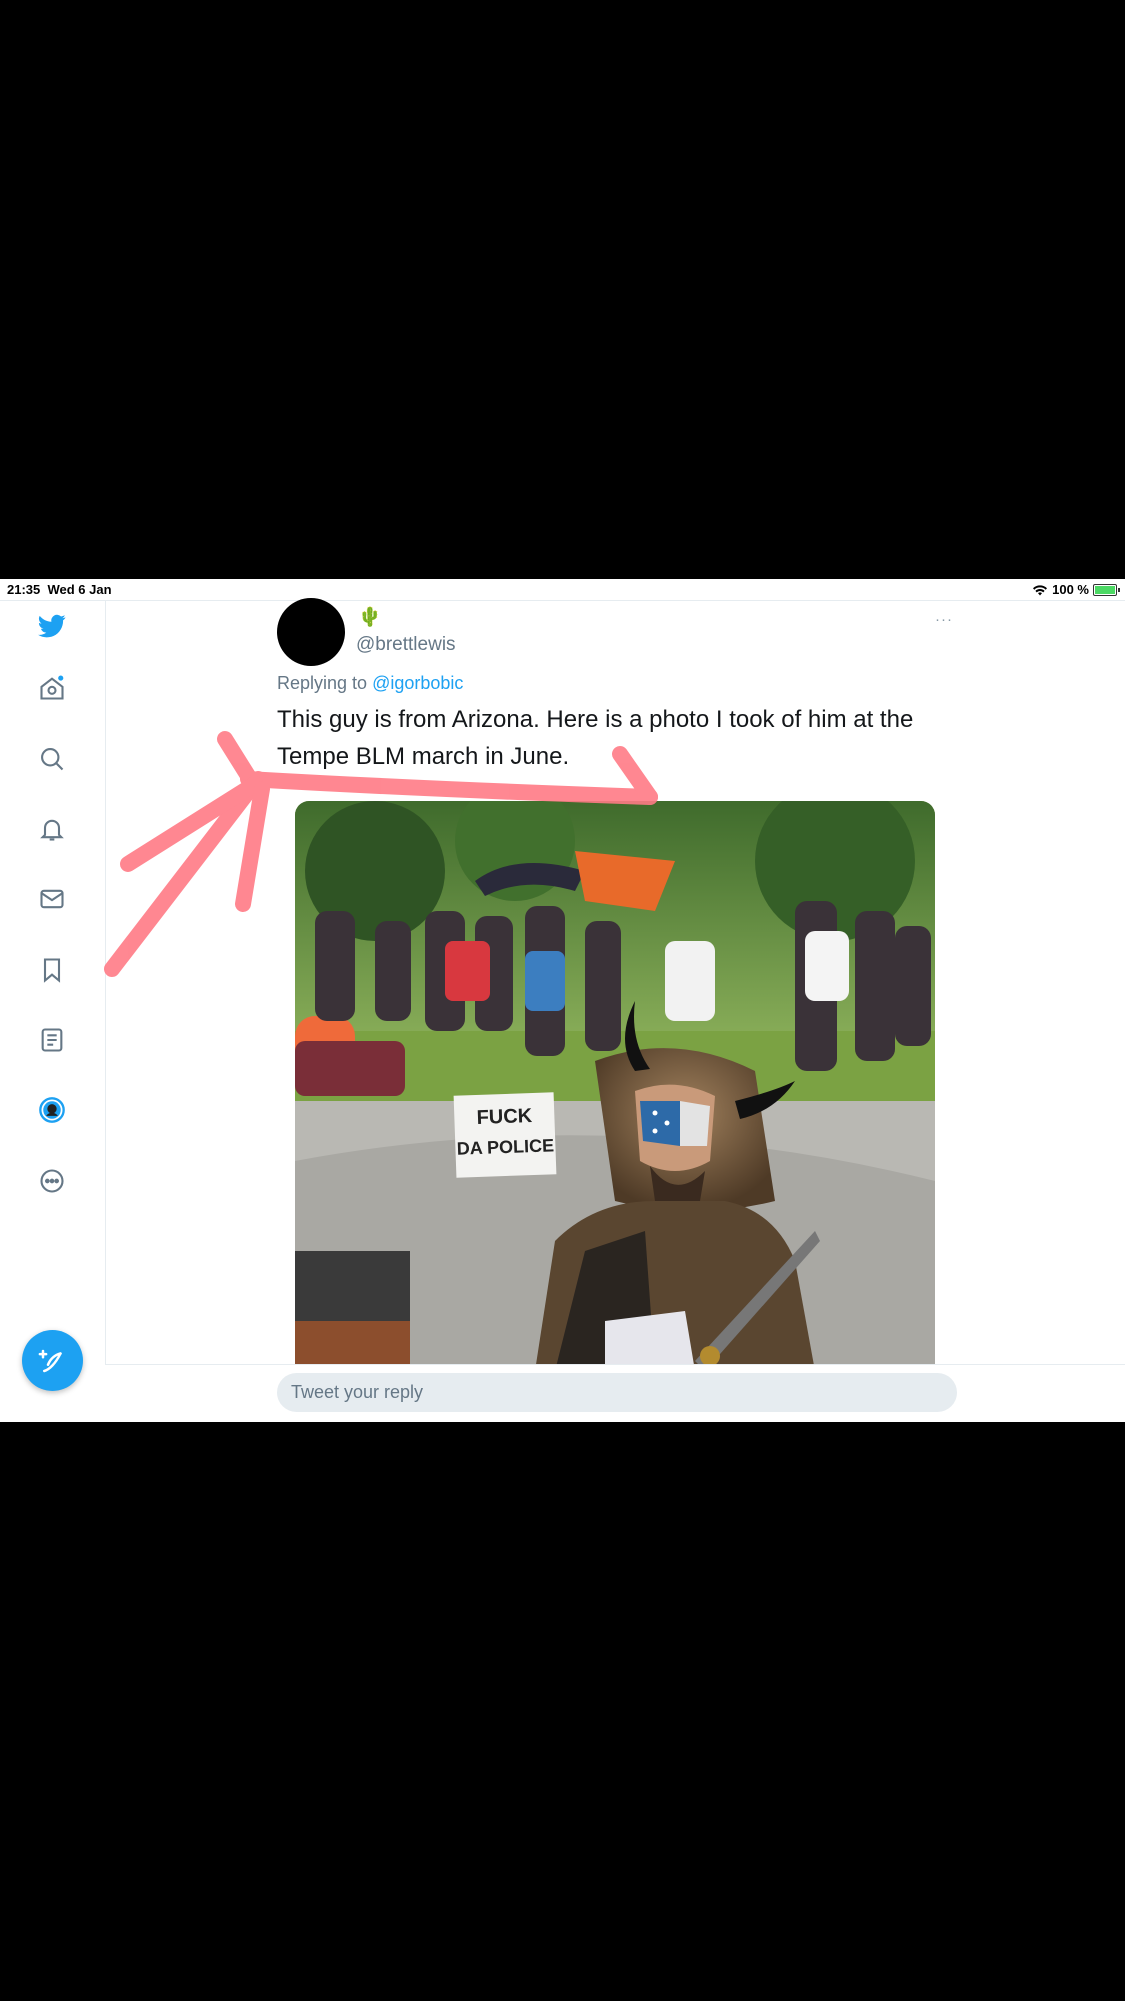  What do you see at coordinates (311, 632) in the screenshot?
I see `author-avatar` at bounding box center [311, 632].